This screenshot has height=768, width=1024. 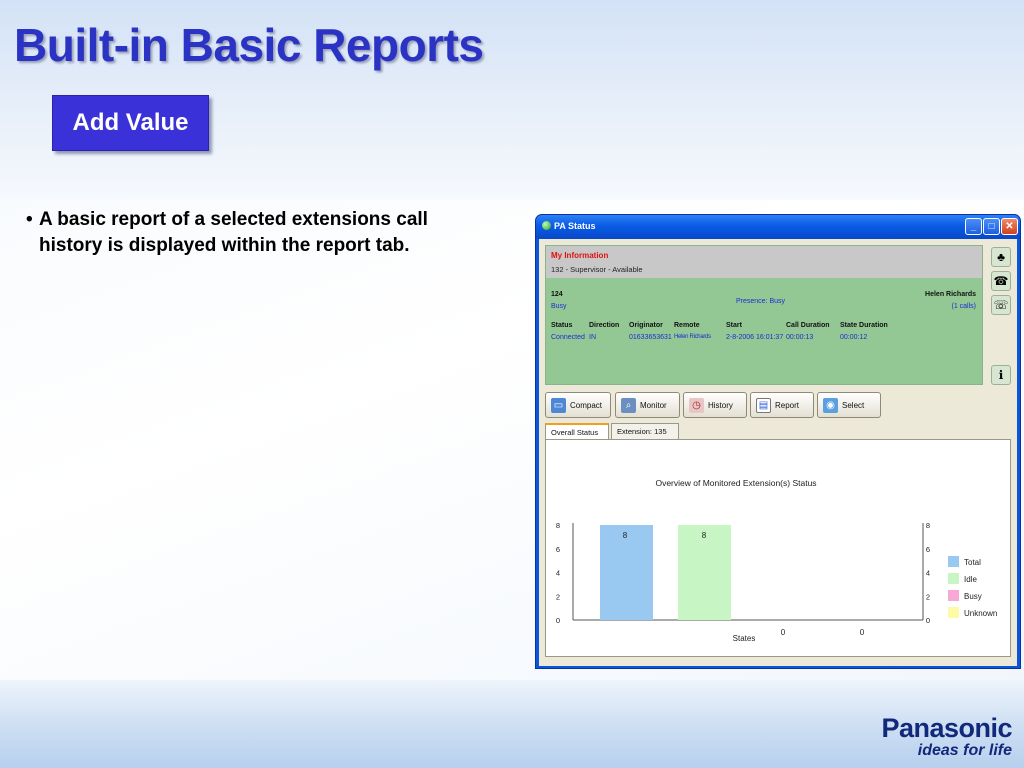 What do you see at coordinates (704, 535) in the screenshot?
I see `data-label-idle: 8` at bounding box center [704, 535].